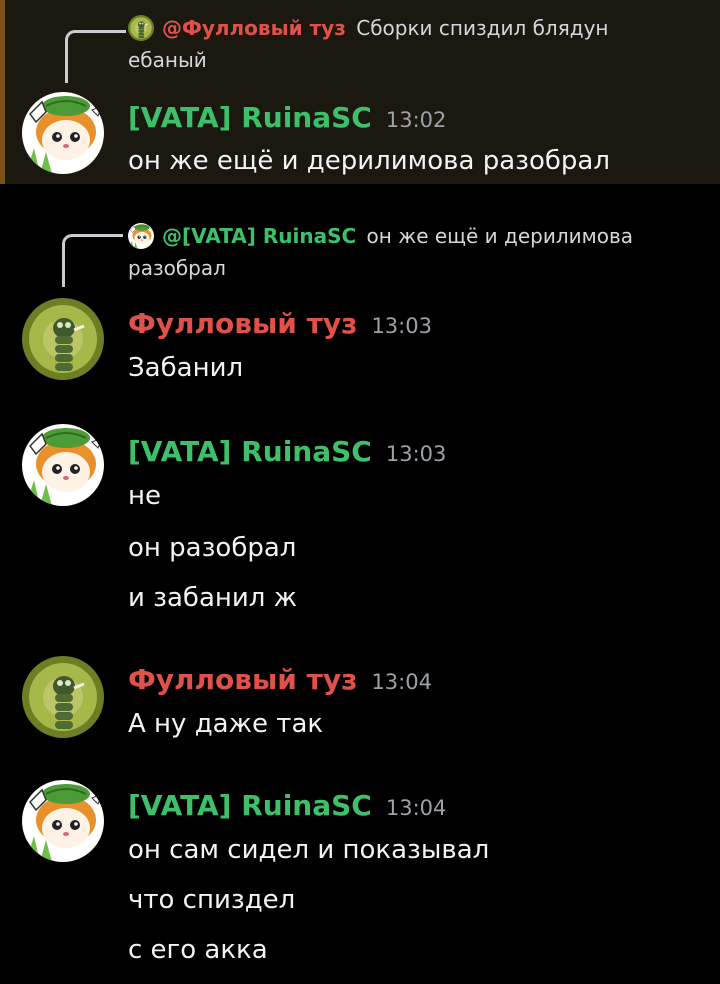  I want to click on message-group: Фулловый туз 13:04 А ну даже так, so click(360, 706).